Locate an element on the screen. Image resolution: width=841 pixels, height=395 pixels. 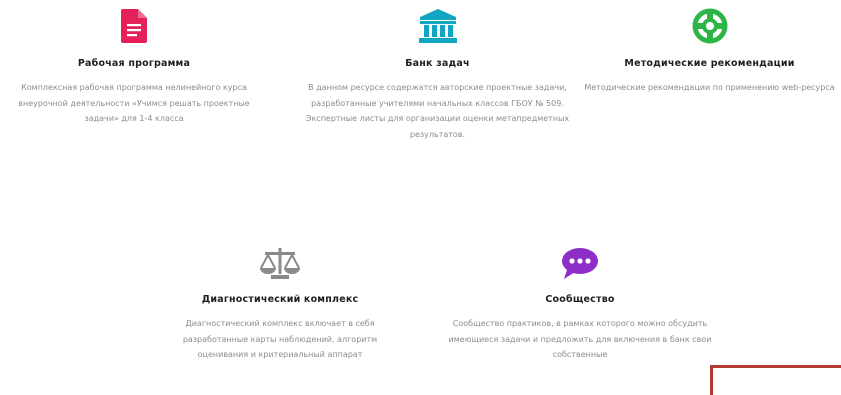
chat-bubble-icon is located at coordinates (580, 263).